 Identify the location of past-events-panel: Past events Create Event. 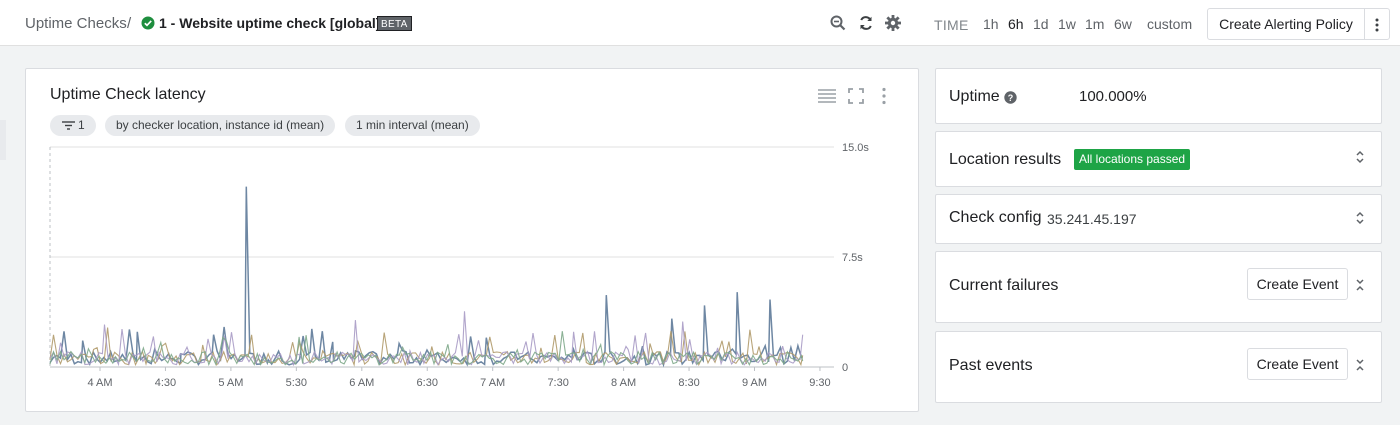
(1158, 367).